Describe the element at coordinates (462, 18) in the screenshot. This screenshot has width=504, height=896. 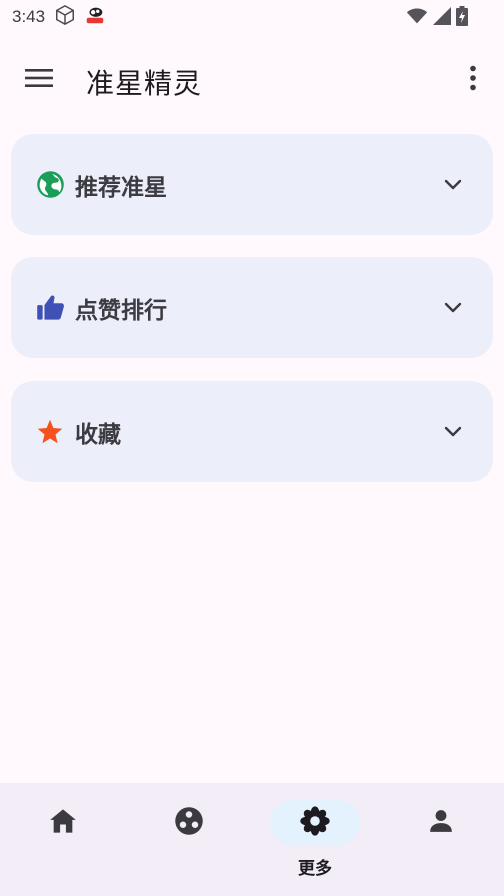
I see `battery-charging-icon` at that location.